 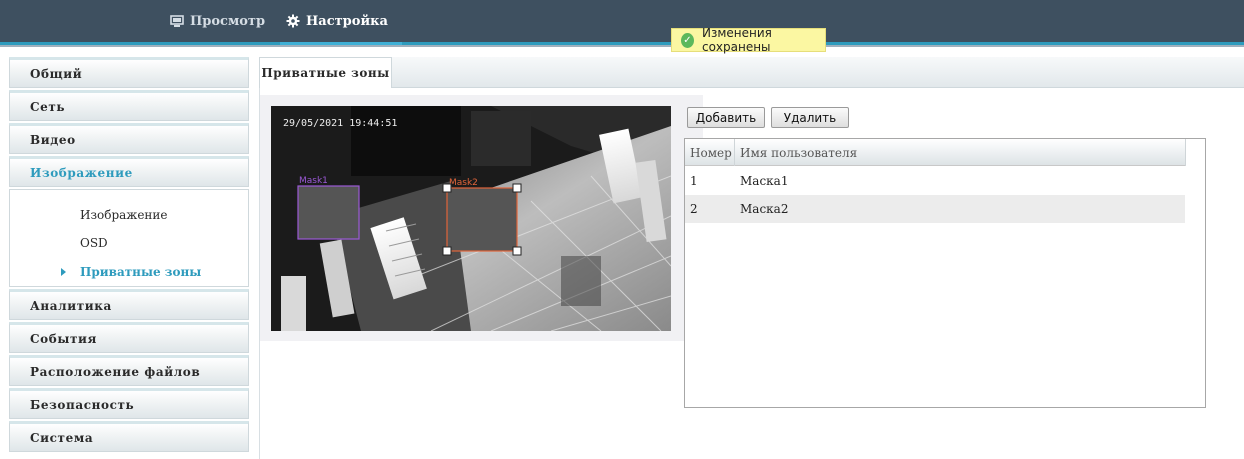 I want to click on mask2-label: Mask2, so click(x=463, y=183).